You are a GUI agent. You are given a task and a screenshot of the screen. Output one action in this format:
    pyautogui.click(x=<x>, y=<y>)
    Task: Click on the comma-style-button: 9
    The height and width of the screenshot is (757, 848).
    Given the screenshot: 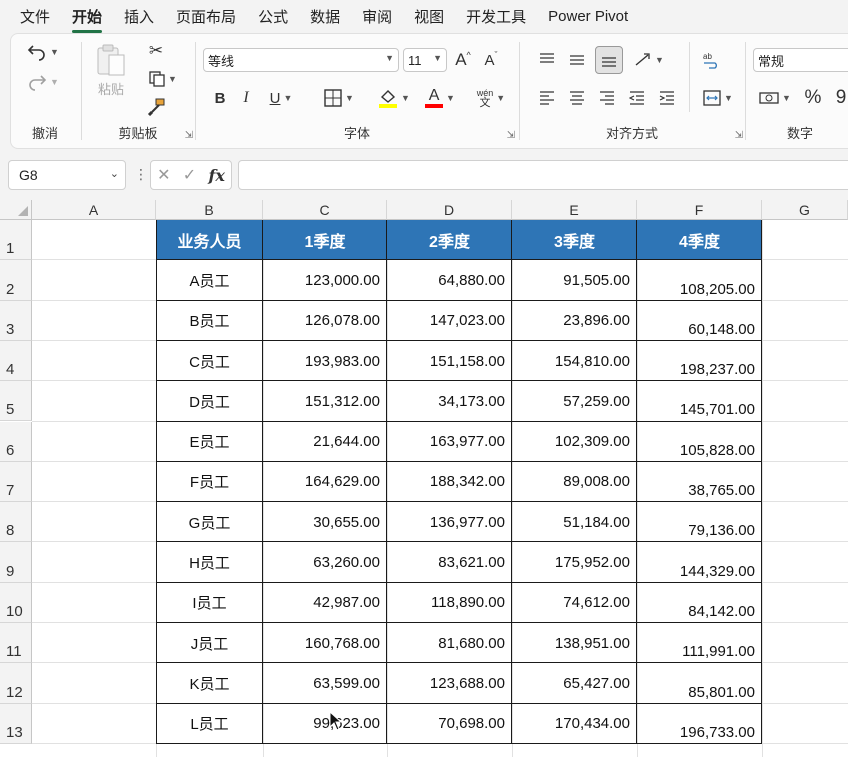 What is the action you would take?
    pyautogui.click(x=838, y=98)
    